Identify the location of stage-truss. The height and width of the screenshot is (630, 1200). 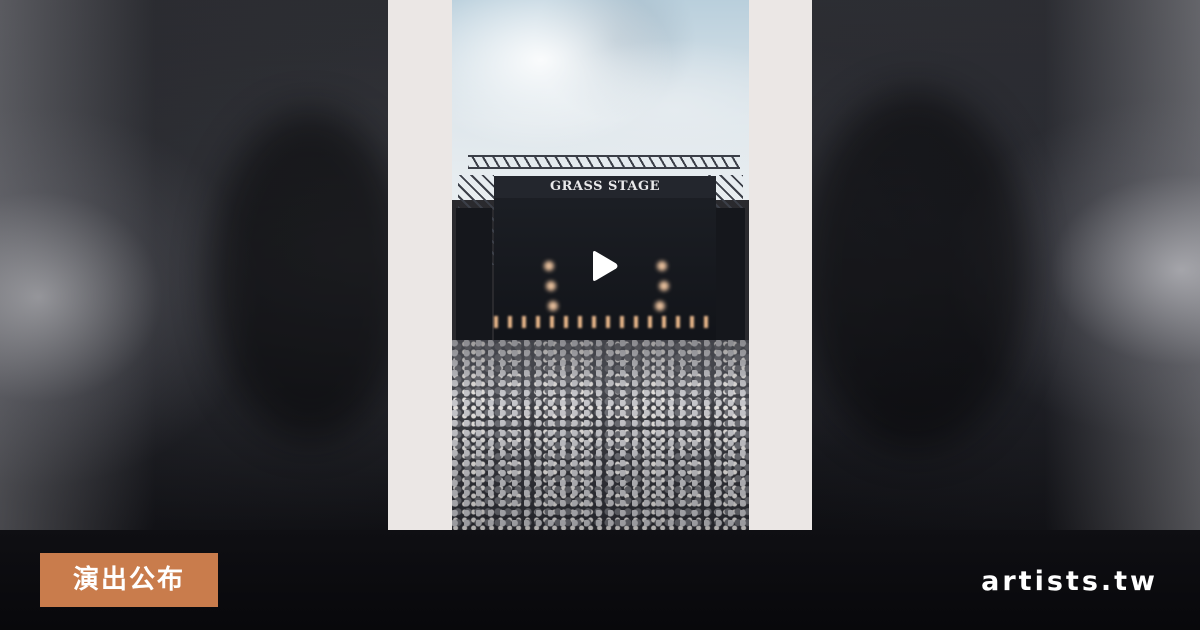
(604, 162).